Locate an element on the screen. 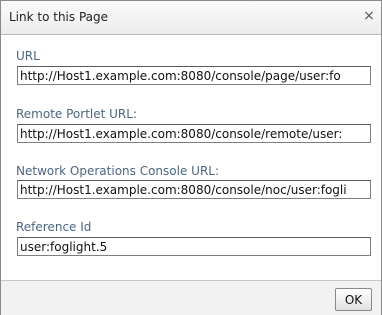  ok-button: OK is located at coordinates (353, 299).